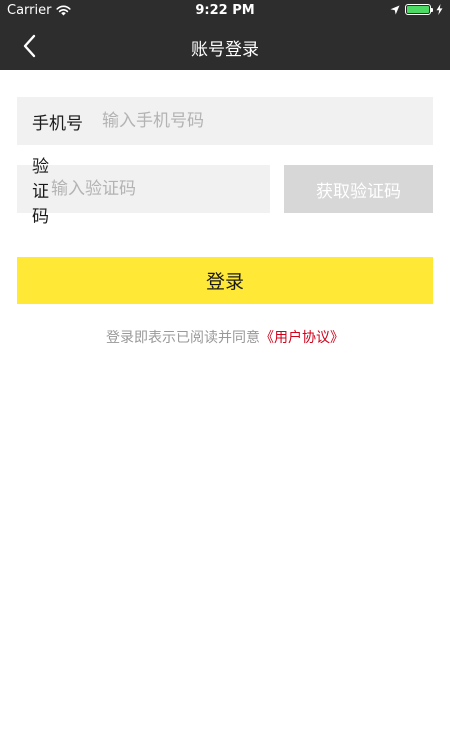 The width and height of the screenshot is (450, 749). I want to click on get-code-button: 获取验证码, so click(358, 189).